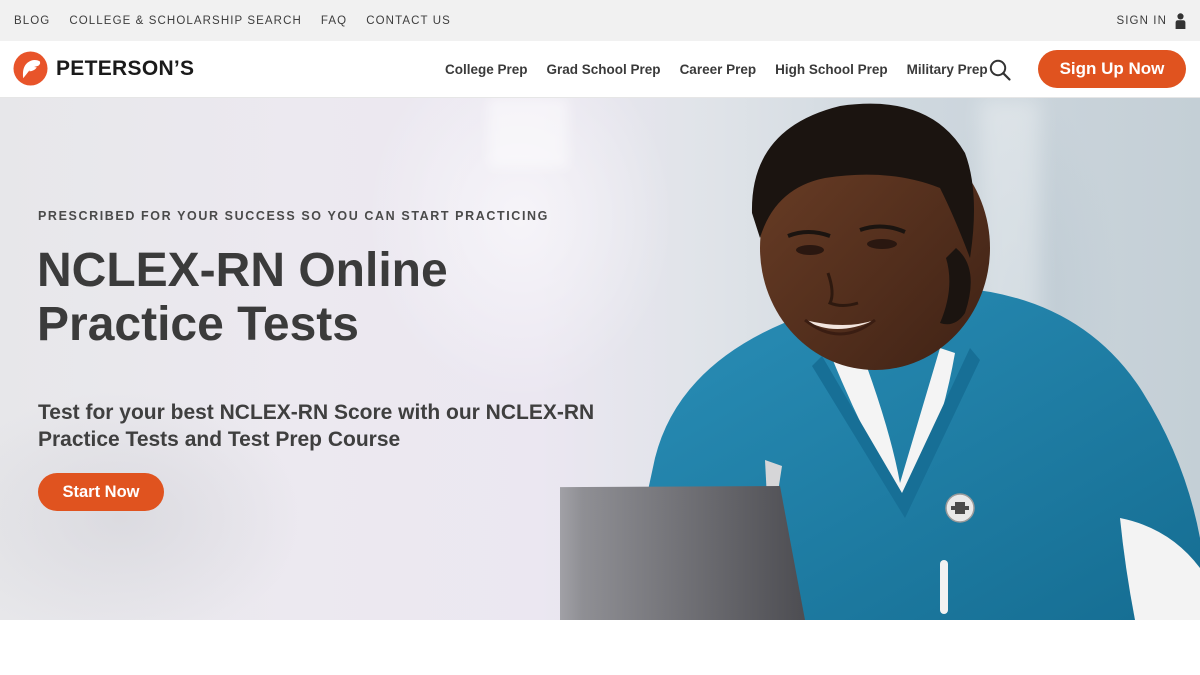 The width and height of the screenshot is (1200, 675). What do you see at coordinates (32, 21) in the screenshot?
I see `utility-link-blog: BLOG` at bounding box center [32, 21].